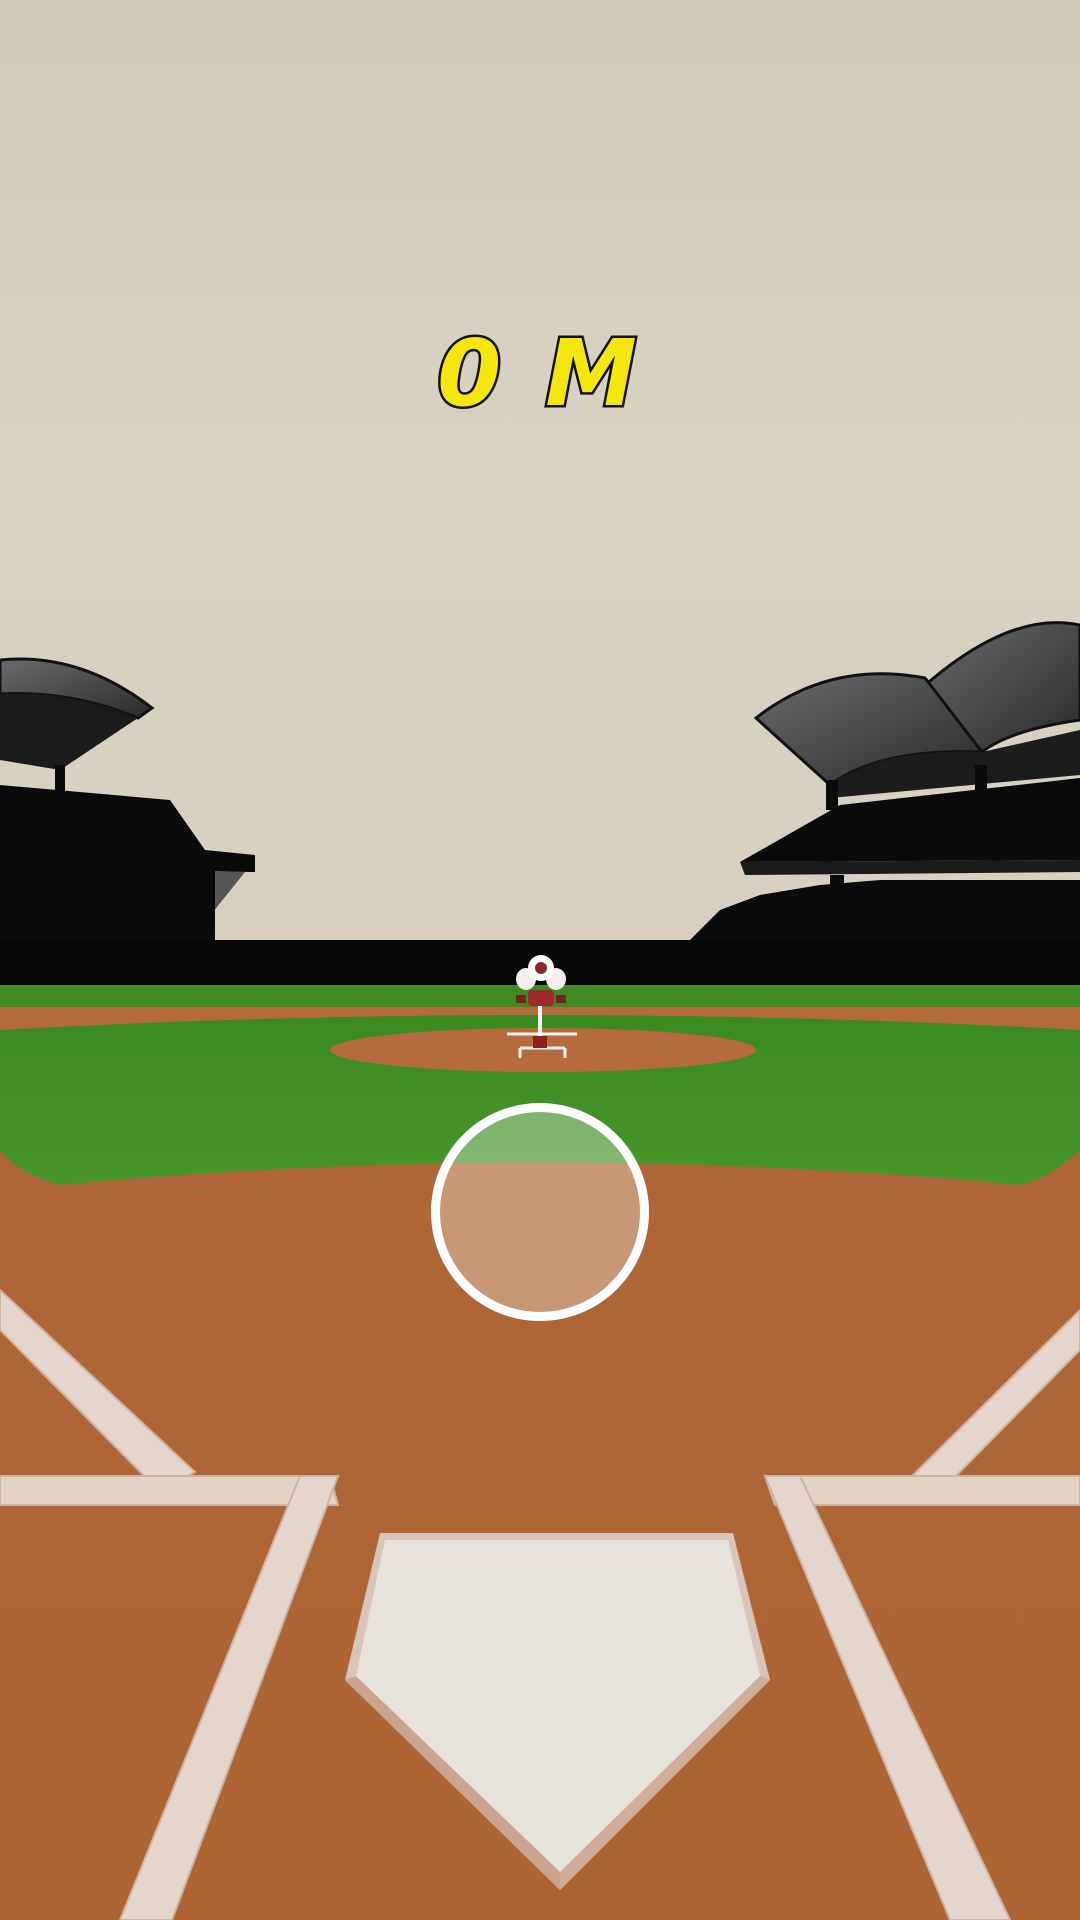 Image resolution: width=1080 pixels, height=1920 pixels. Describe the element at coordinates (540, 1212) in the screenshot. I see `swing-button` at that location.